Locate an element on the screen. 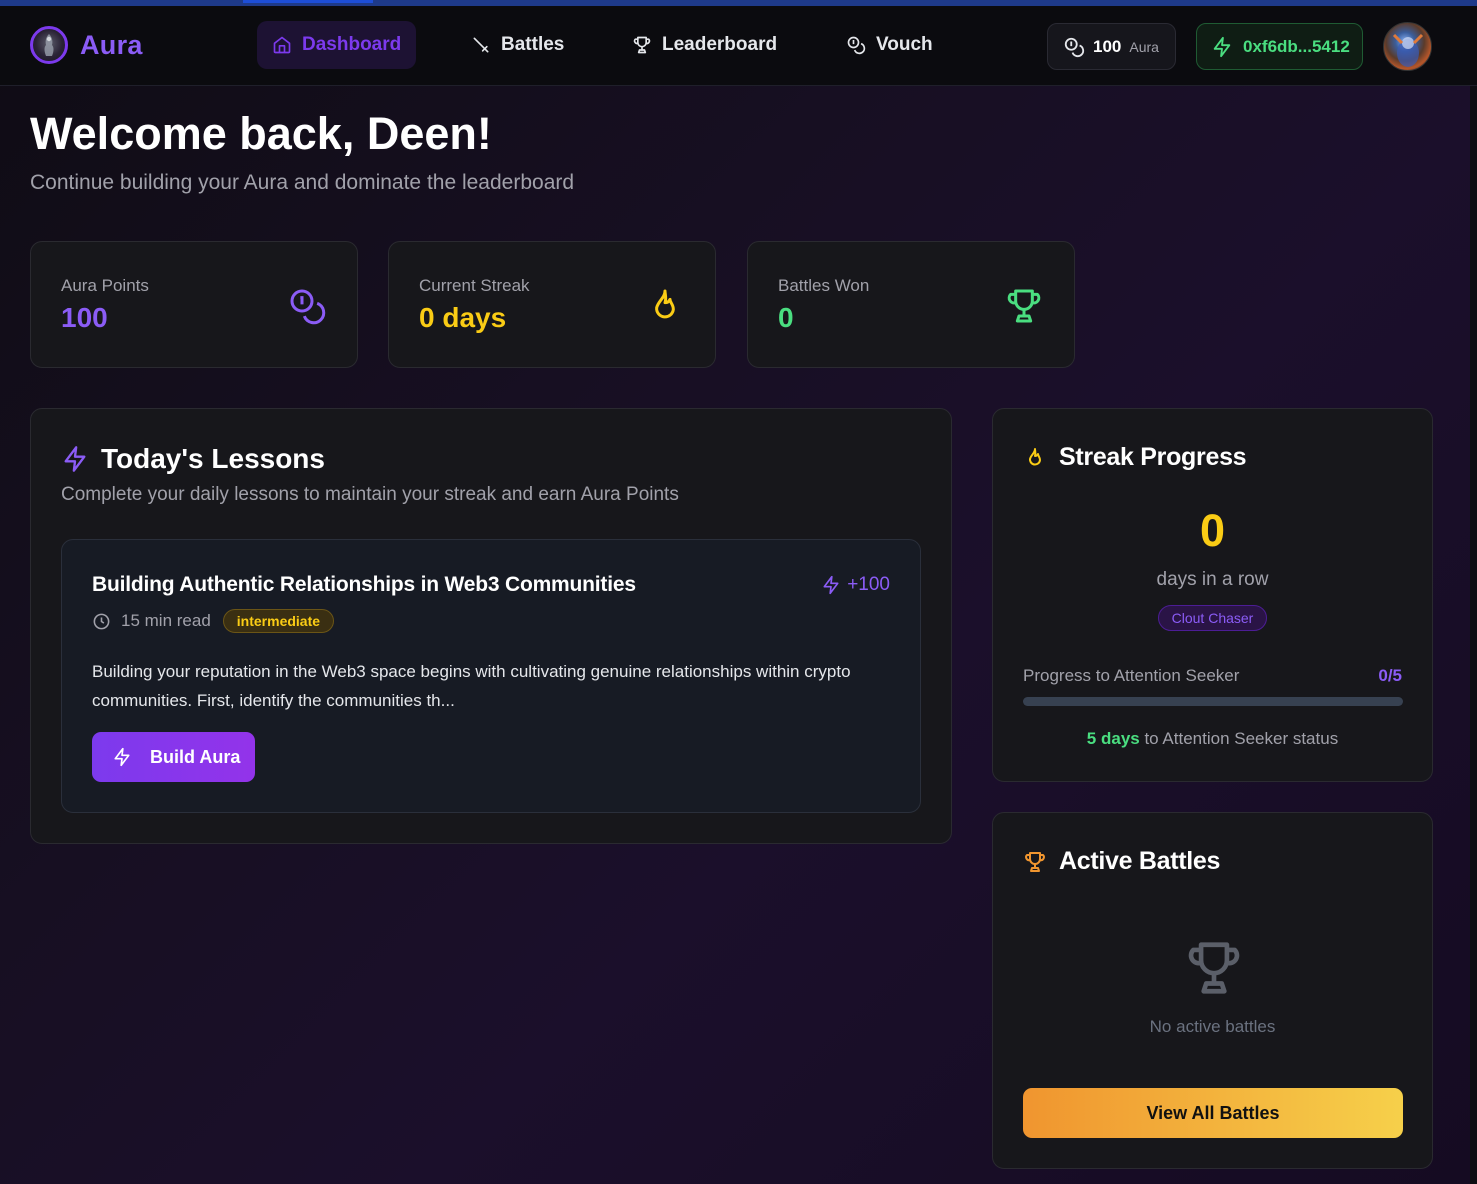 The height and width of the screenshot is (1184, 1477). lesson-meta: 15 min read intermediate is located at coordinates (213, 621).